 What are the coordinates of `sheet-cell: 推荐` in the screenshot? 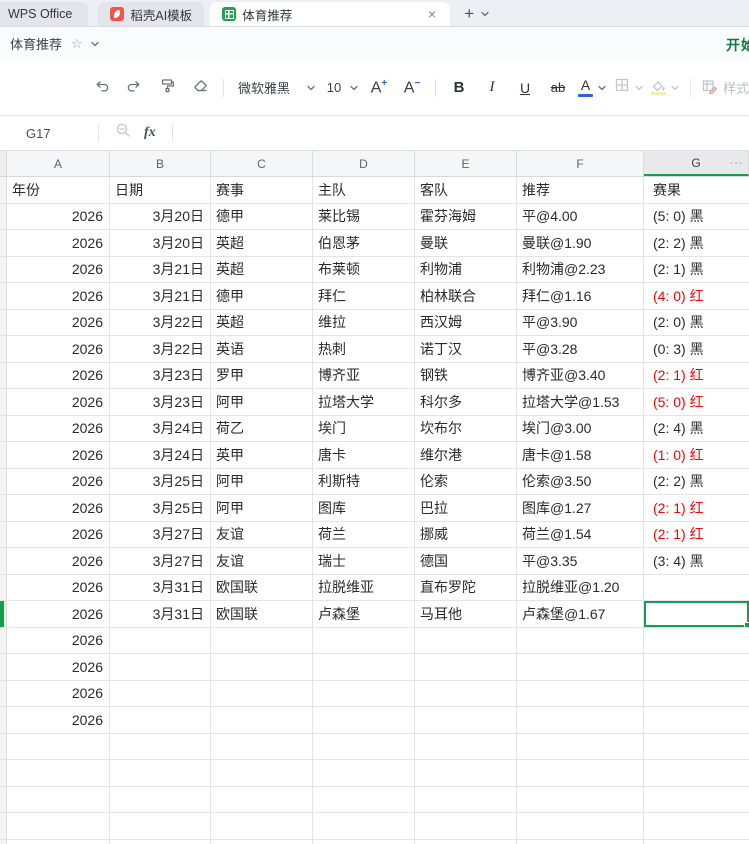 It's located at (580, 190).